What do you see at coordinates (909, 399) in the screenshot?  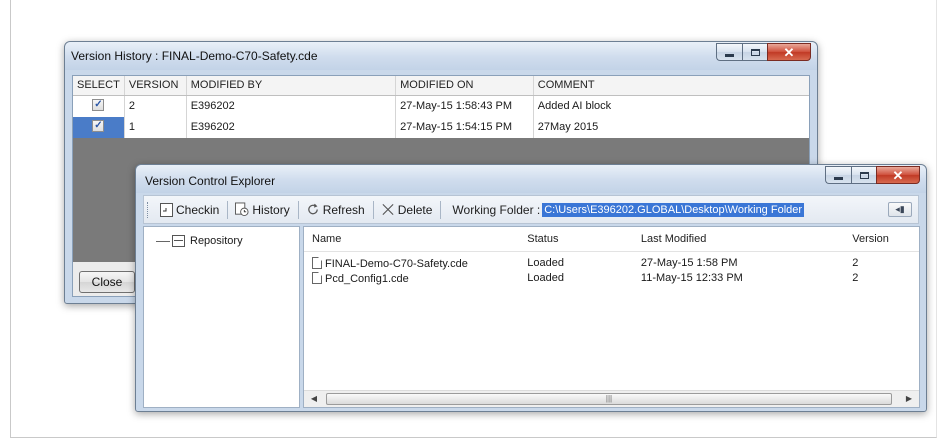 I see `scroll-right-icon: ▶` at bounding box center [909, 399].